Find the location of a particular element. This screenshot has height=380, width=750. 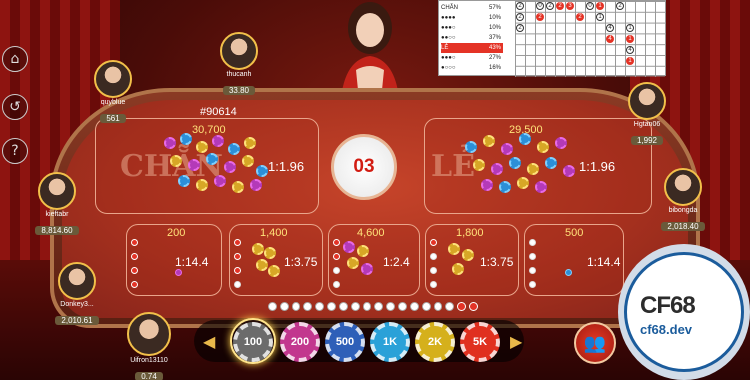

history-button: ↺ is located at coordinates (15, 107).